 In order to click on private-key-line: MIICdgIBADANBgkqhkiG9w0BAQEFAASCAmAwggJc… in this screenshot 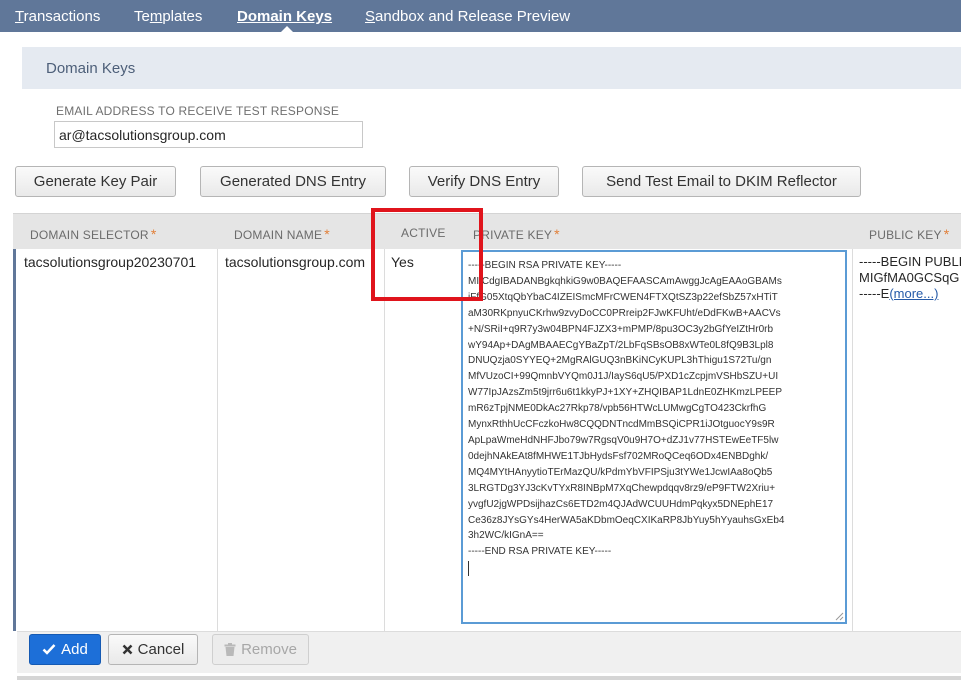, I will do `click(625, 281)`.